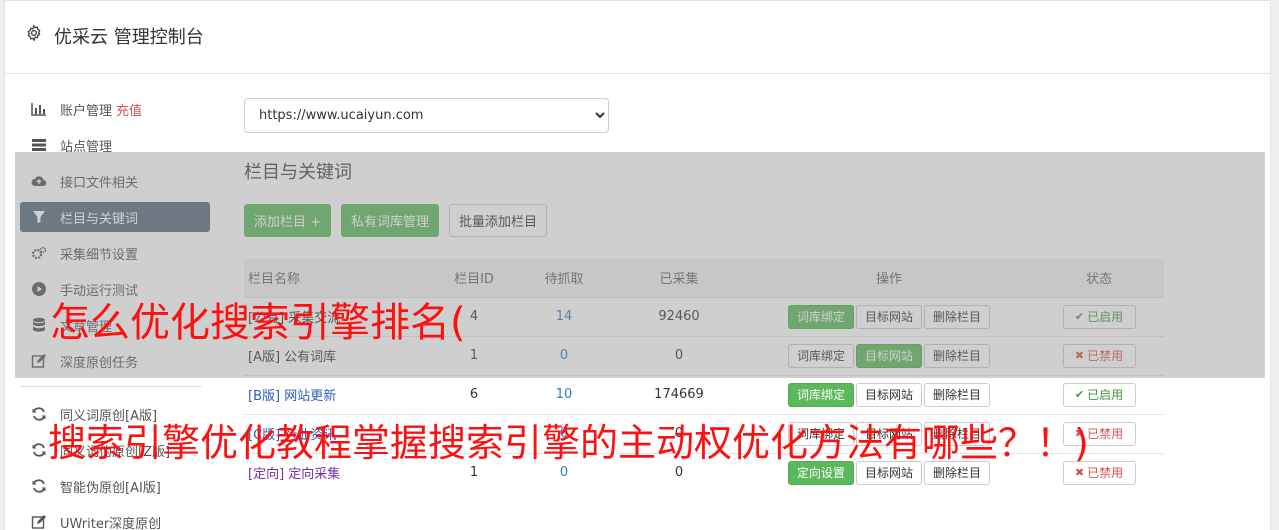 The image size is (1279, 530). I want to click on edit-icon, so click(39, 522).